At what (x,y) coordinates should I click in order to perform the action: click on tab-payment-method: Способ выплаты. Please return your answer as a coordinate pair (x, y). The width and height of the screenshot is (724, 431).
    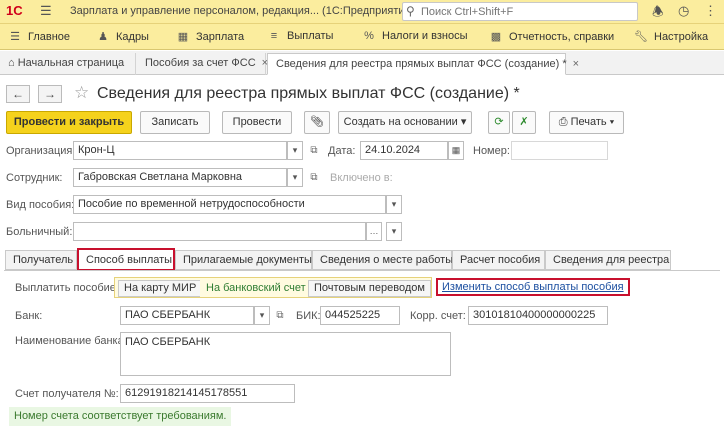
    Looking at the image, I should click on (126, 259).